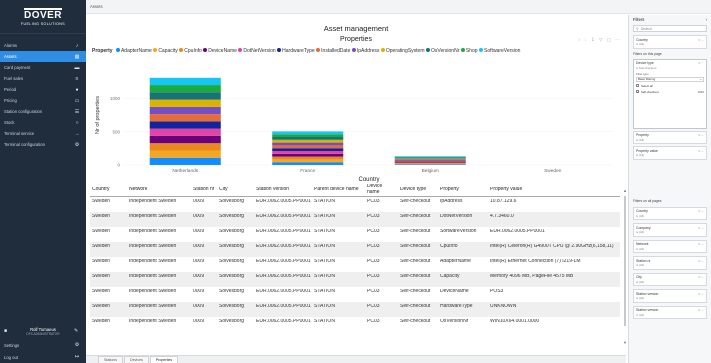  I want to click on collapse-filters-icon: ›, so click(706, 19).